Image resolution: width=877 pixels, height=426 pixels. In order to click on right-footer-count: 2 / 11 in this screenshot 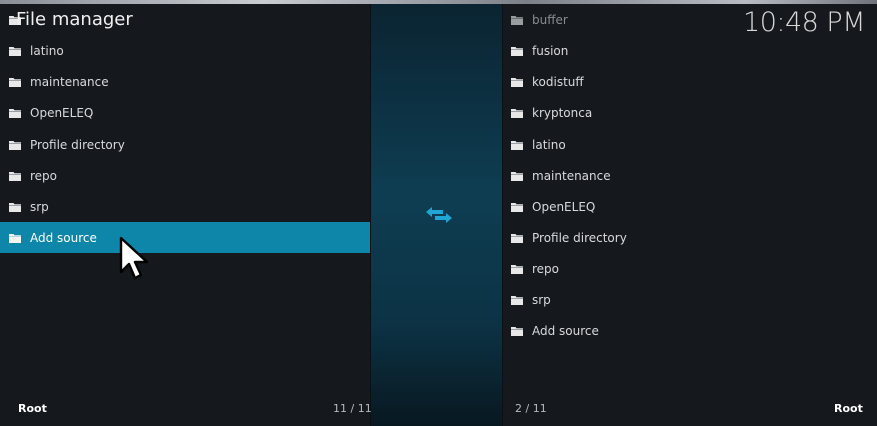, I will do `click(531, 408)`.